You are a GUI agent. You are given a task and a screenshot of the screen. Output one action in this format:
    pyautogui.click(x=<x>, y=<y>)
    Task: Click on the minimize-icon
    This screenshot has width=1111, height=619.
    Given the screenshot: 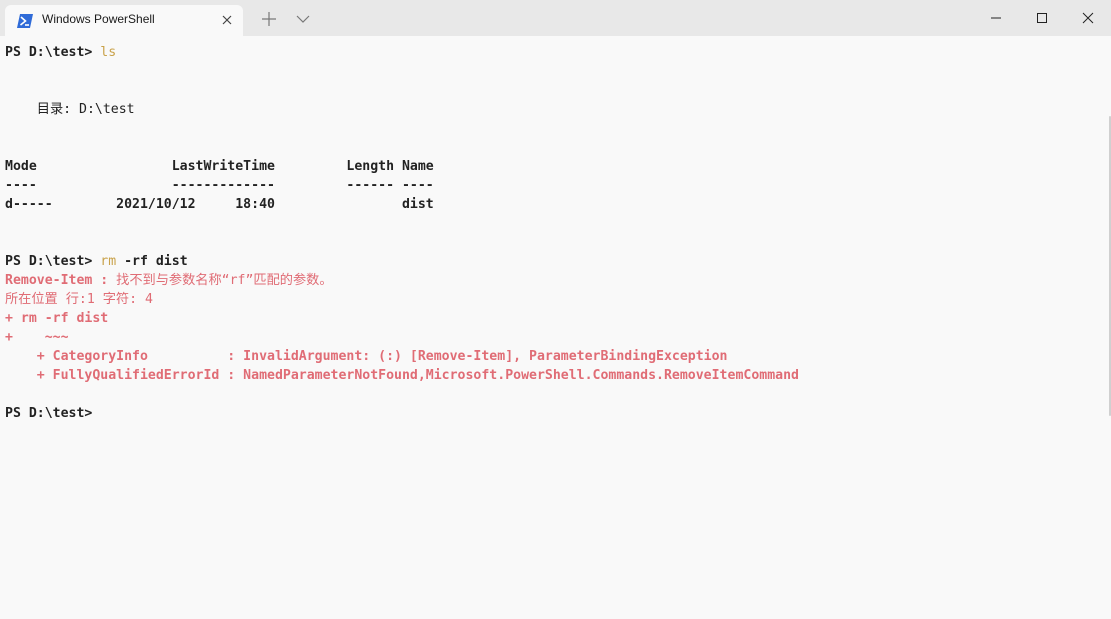 What is the action you would take?
    pyautogui.click(x=996, y=18)
    